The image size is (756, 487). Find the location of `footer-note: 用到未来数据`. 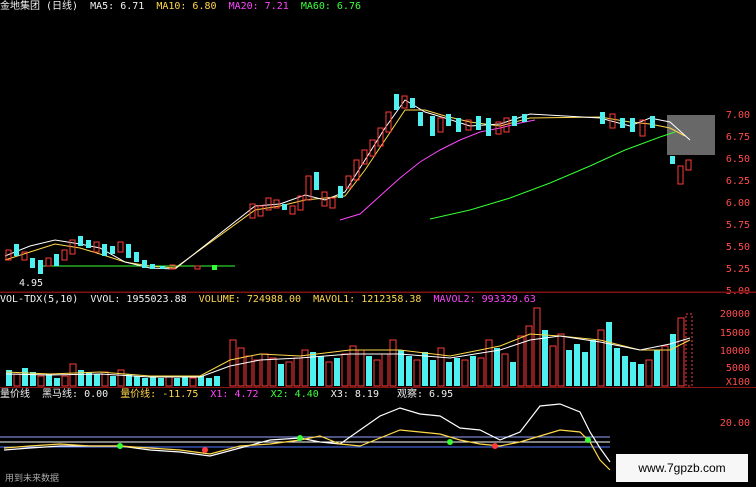

footer-note: 用到未来数据 is located at coordinates (32, 479).